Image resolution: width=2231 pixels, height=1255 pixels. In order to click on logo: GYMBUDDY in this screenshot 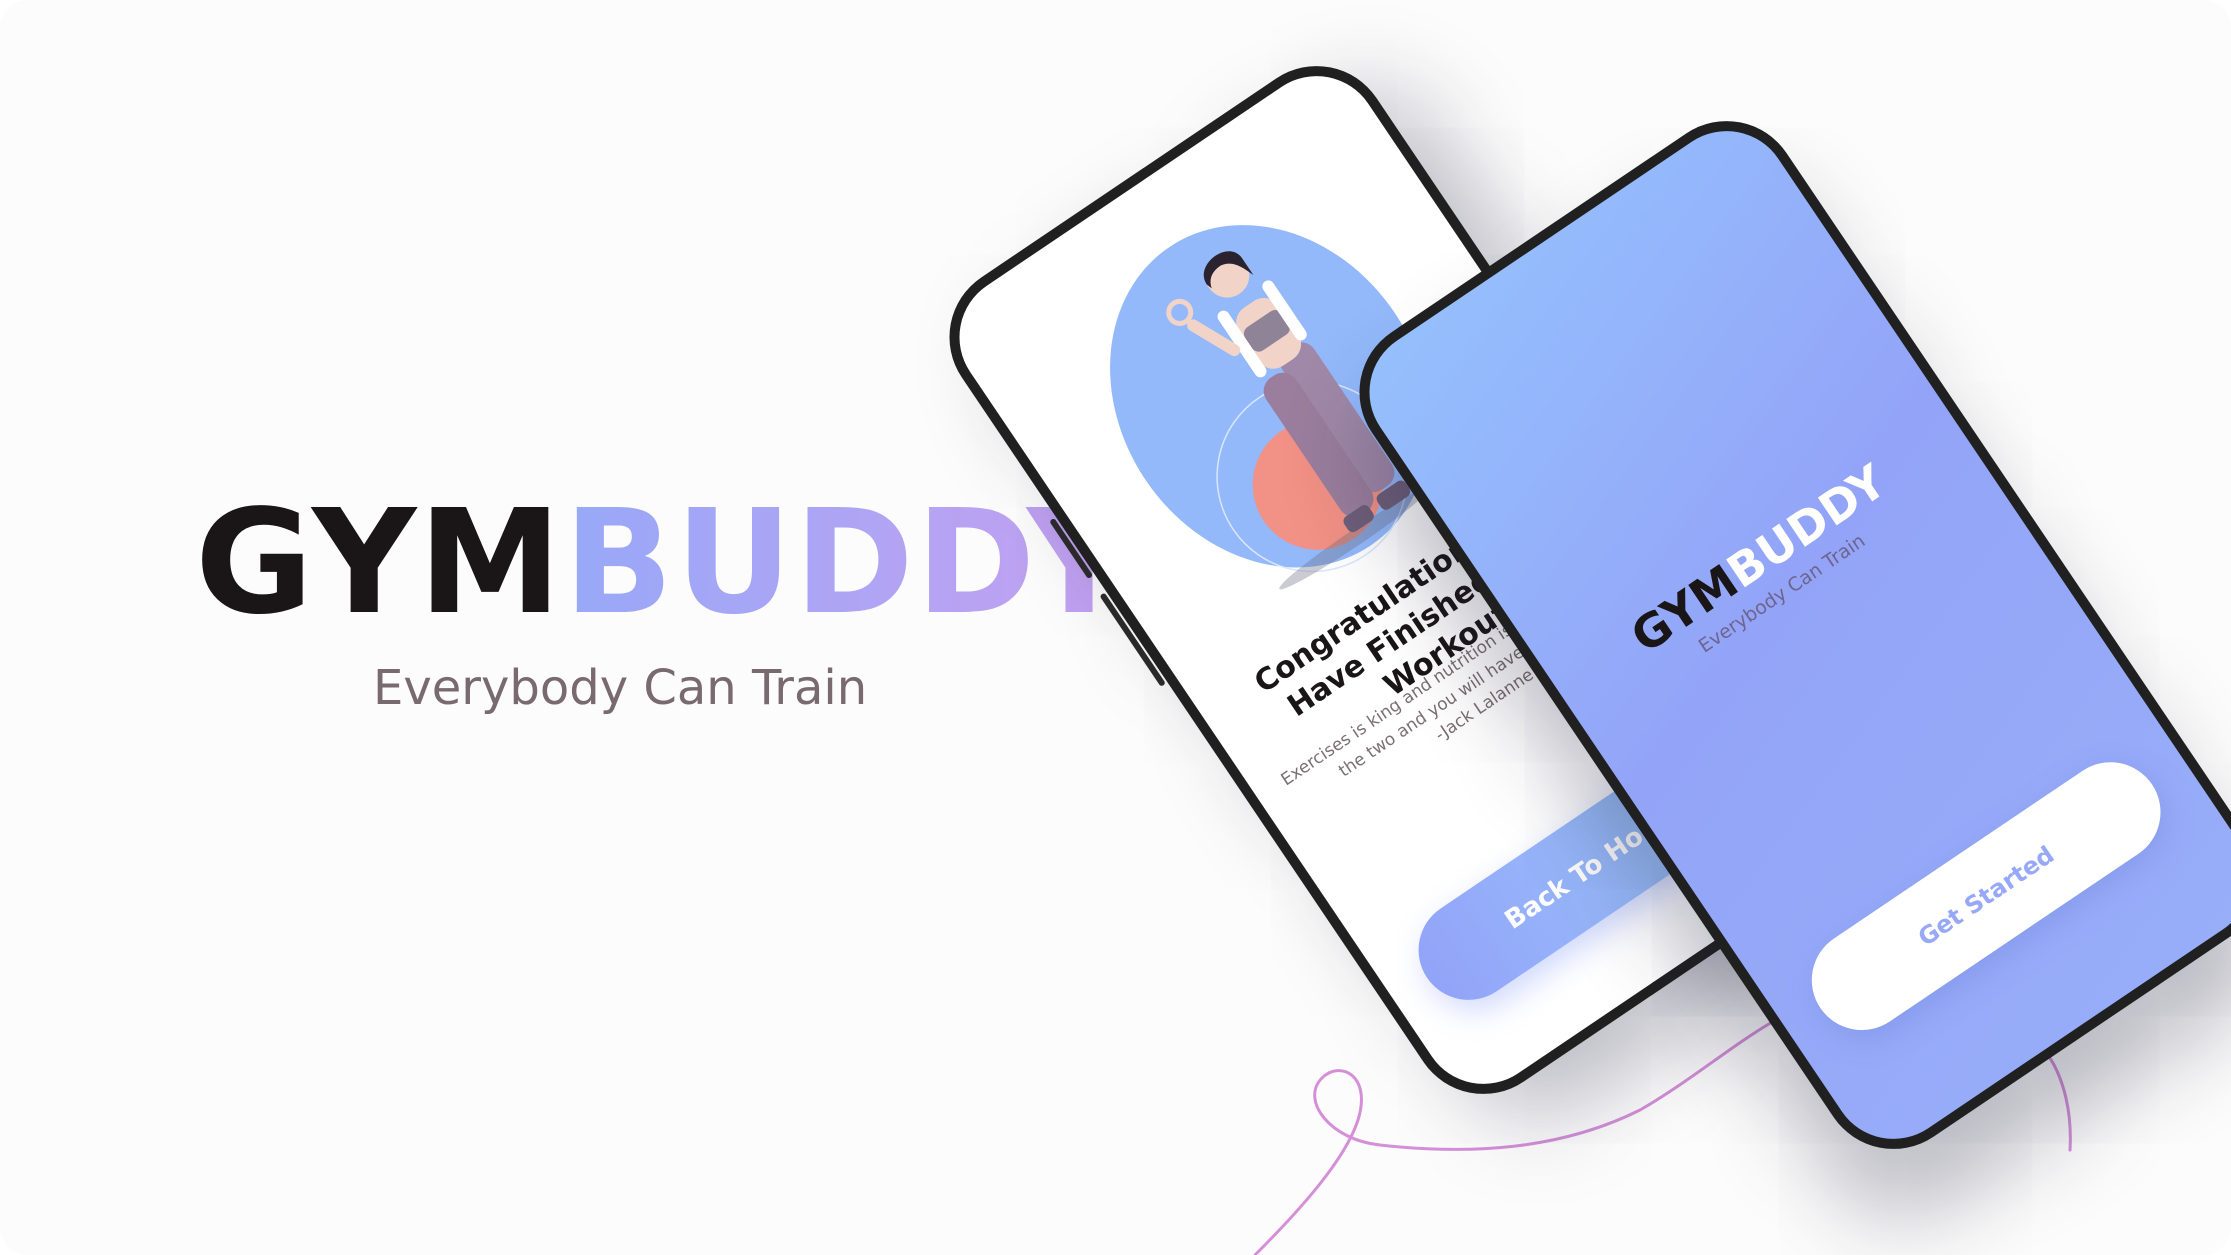, I will do `click(663, 562)`.